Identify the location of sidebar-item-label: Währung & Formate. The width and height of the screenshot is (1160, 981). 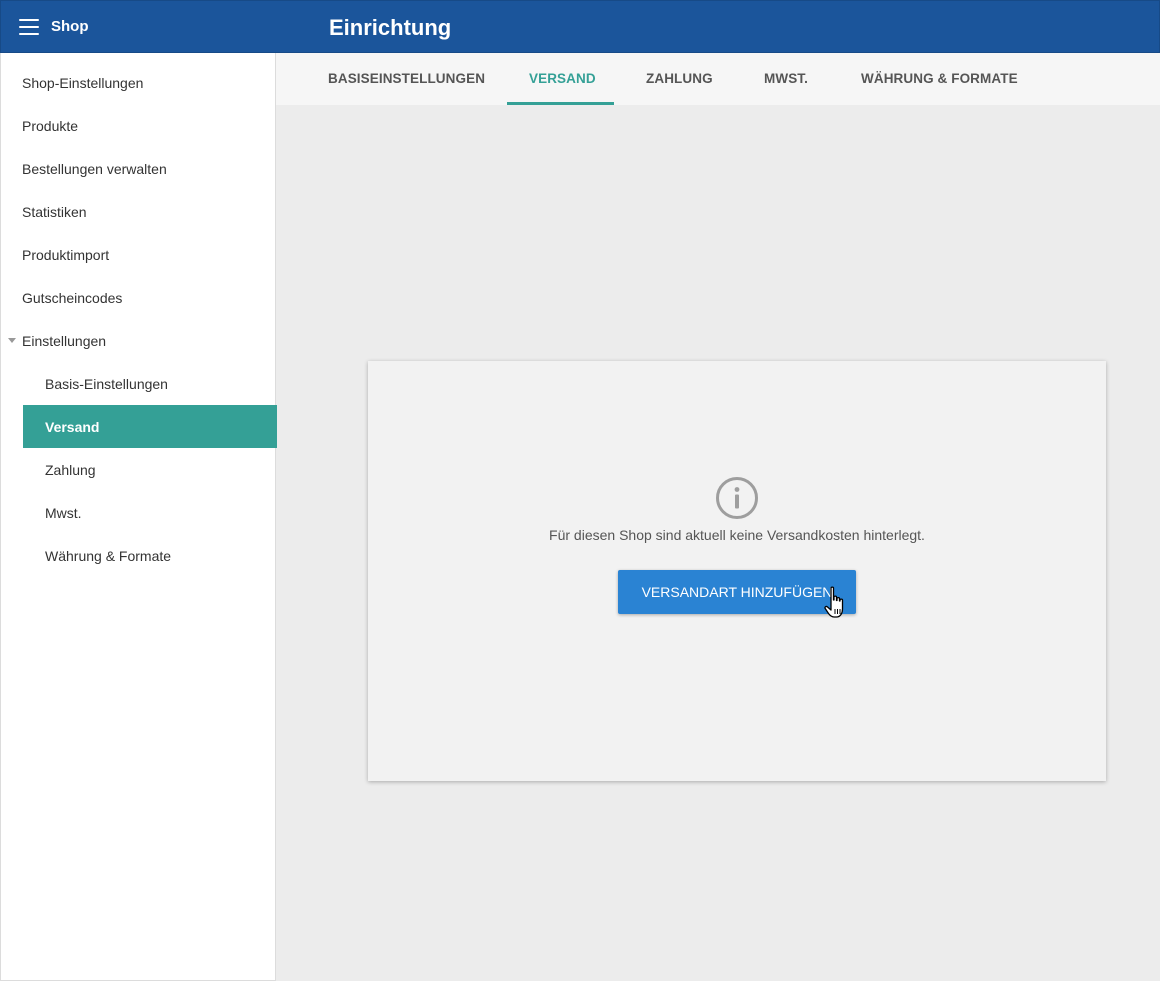
(108, 555).